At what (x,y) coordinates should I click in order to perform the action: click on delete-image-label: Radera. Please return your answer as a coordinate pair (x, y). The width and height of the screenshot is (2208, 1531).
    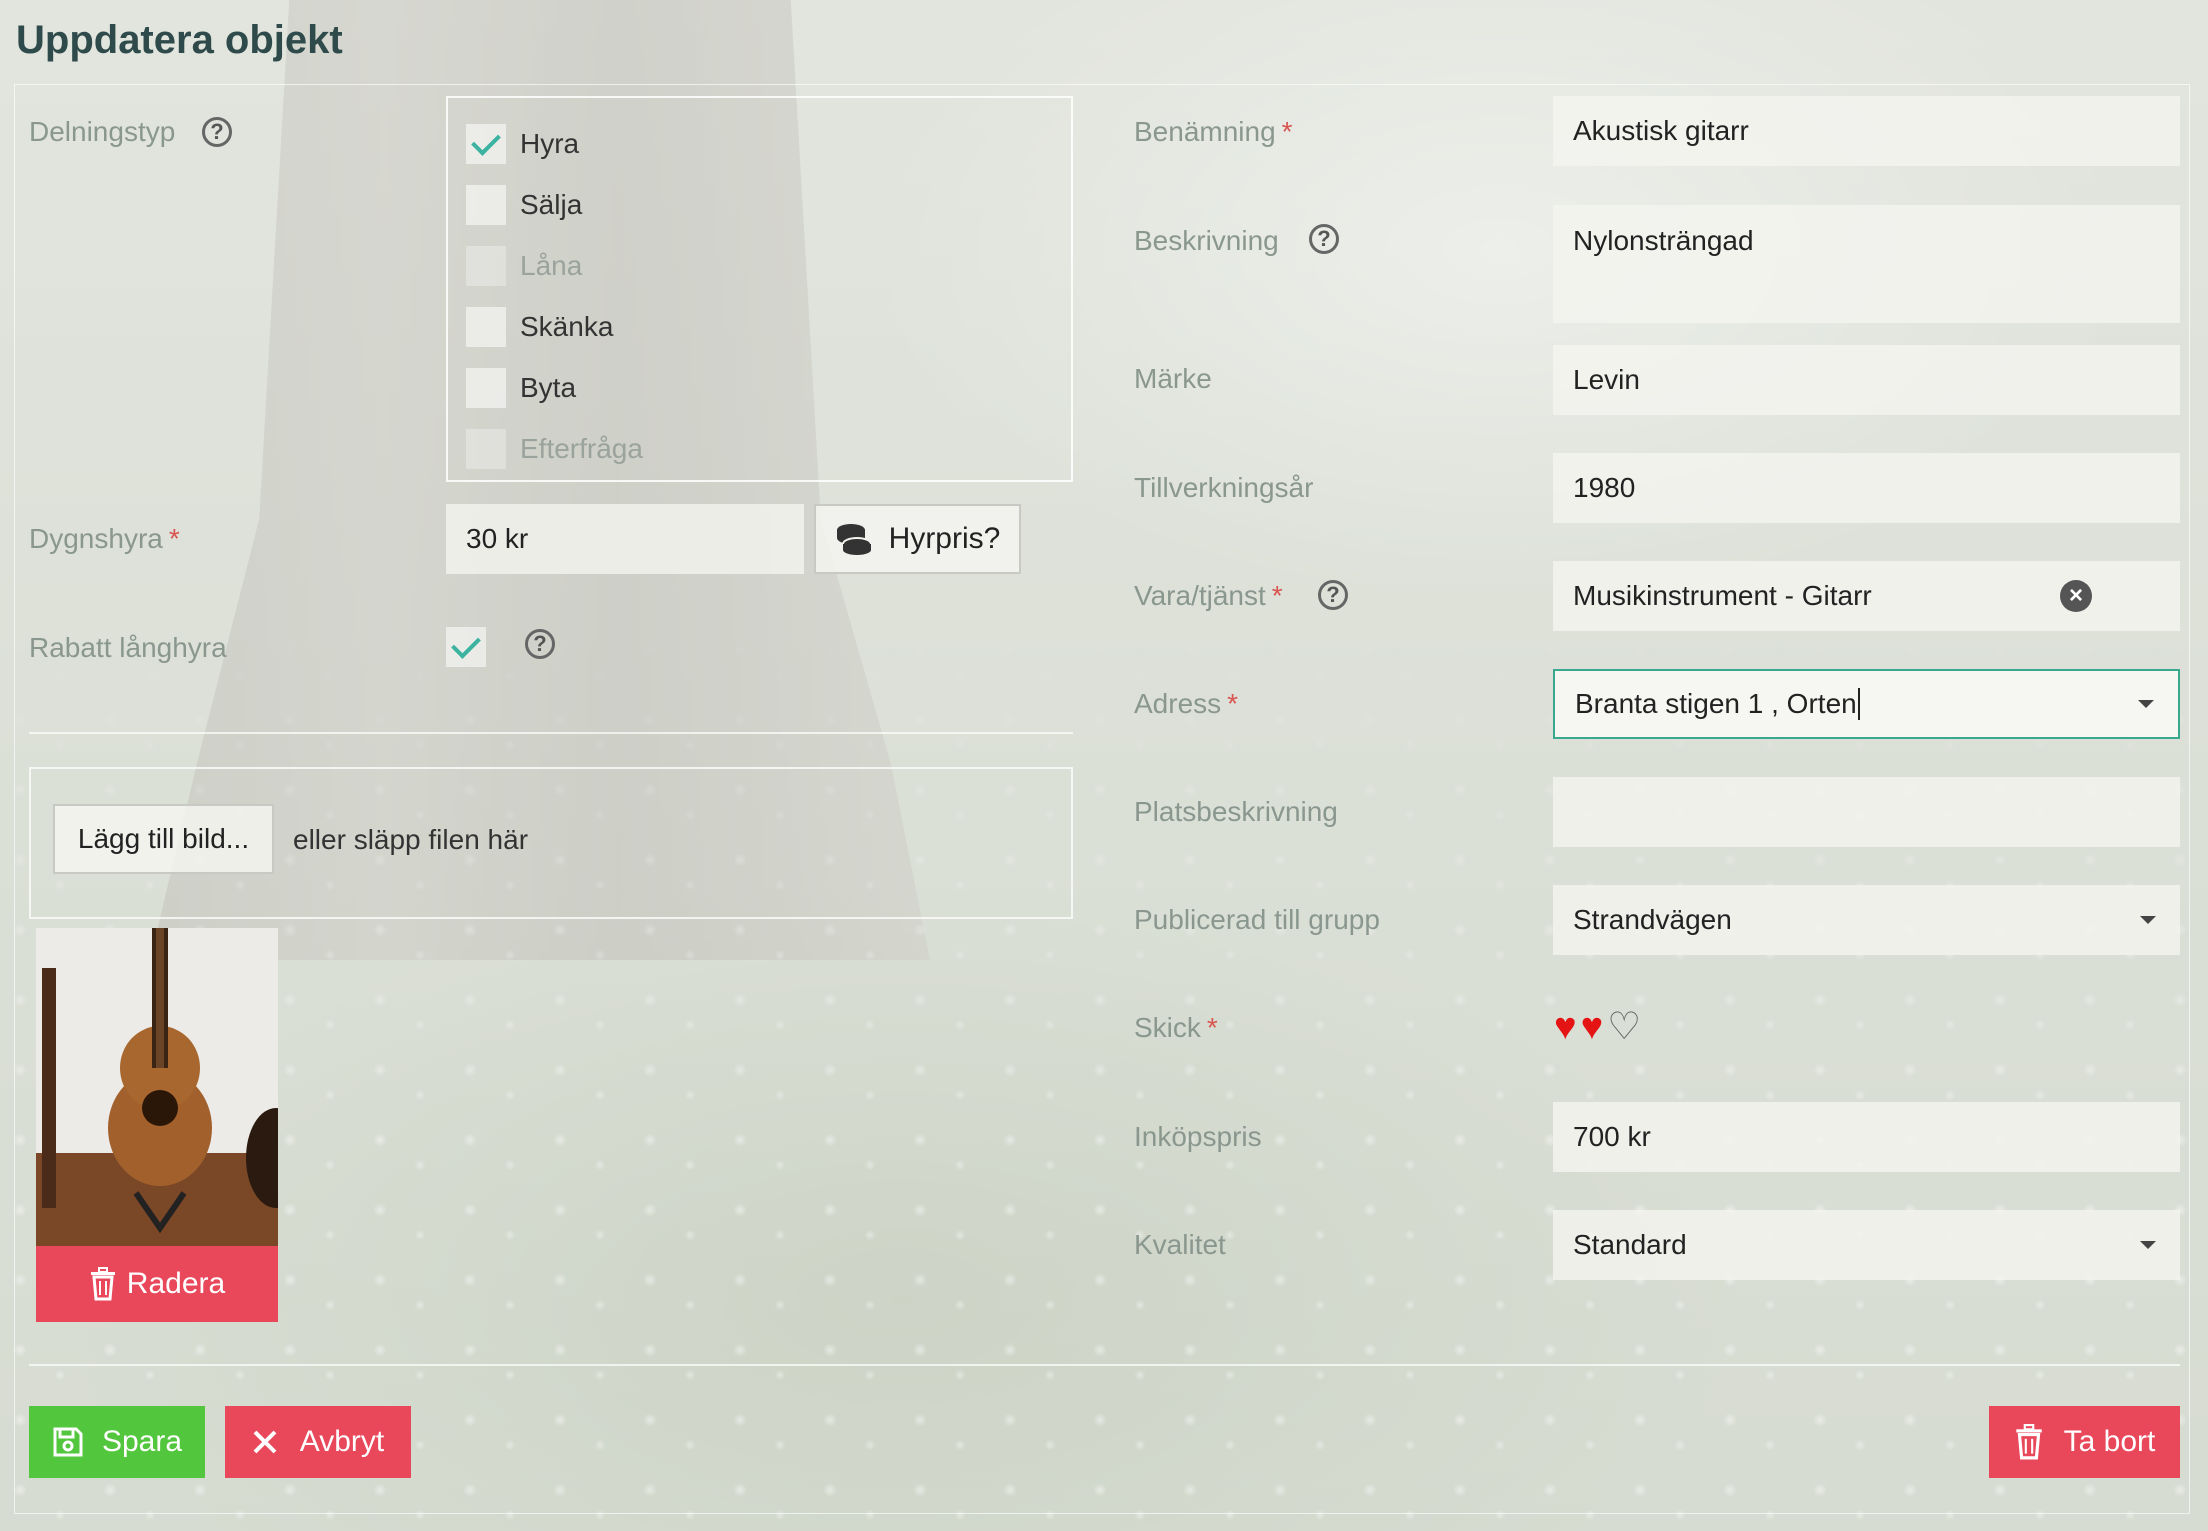
    Looking at the image, I should click on (176, 1283).